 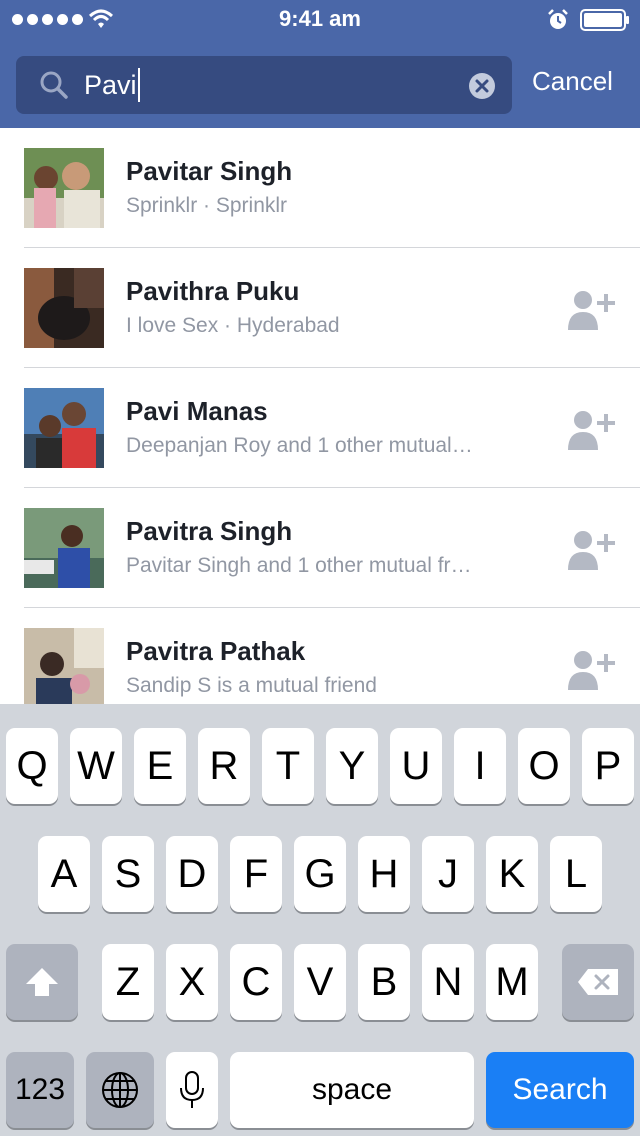 I want to click on shift-key, so click(x=42, y=982).